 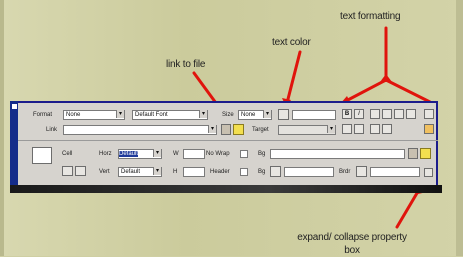 I want to click on align-center-icon, so click(x=387, y=114).